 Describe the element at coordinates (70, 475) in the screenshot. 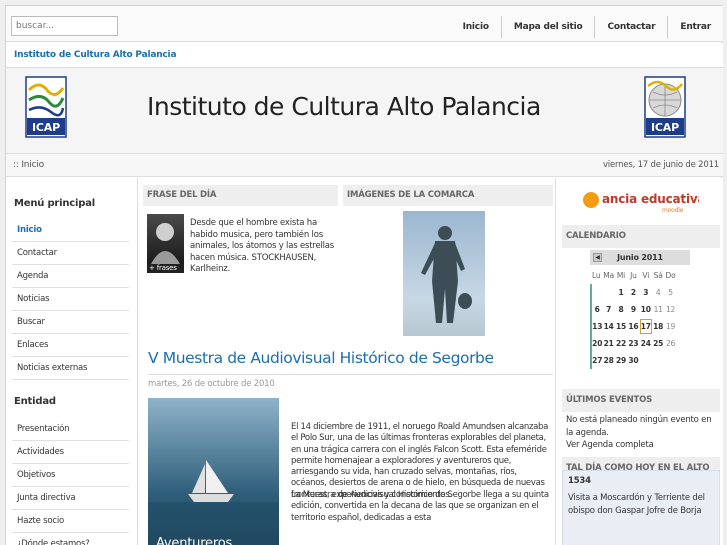

I see `menu-item-objetivos: Objetivos` at that location.